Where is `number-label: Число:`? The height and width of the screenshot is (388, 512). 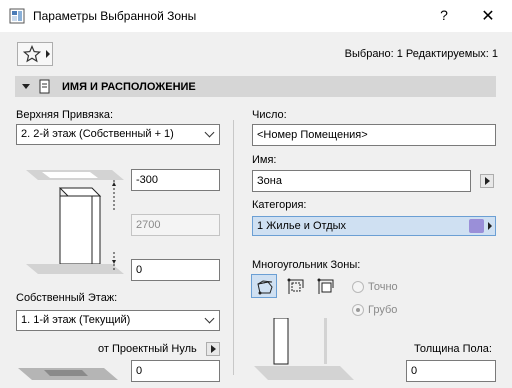
number-label: Число: is located at coordinates (269, 115).